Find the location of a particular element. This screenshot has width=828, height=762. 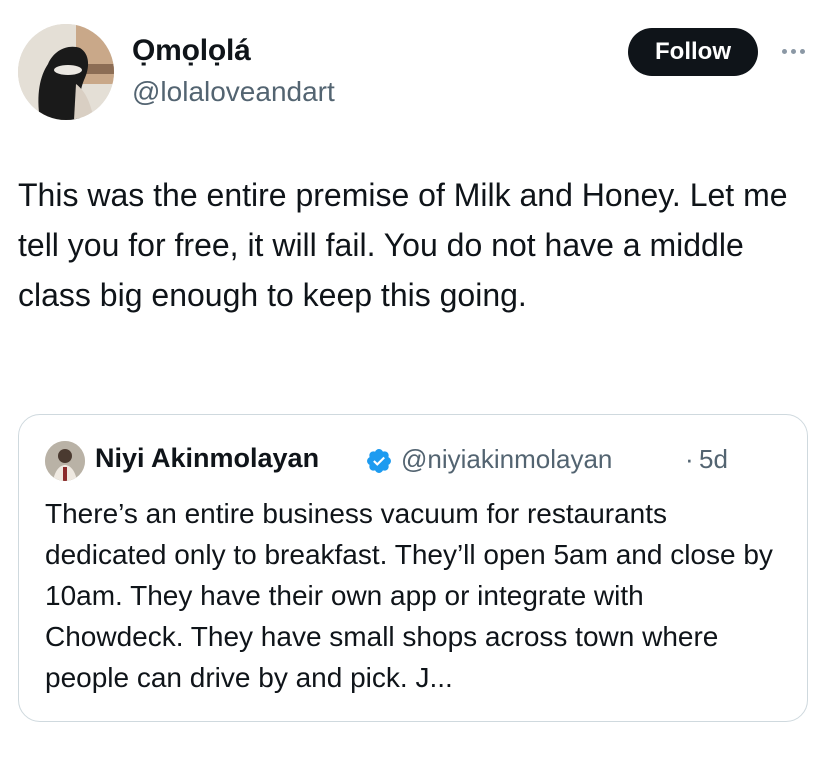

quoted-author-handle: @niyiakinmolayan is located at coordinates (507, 459).